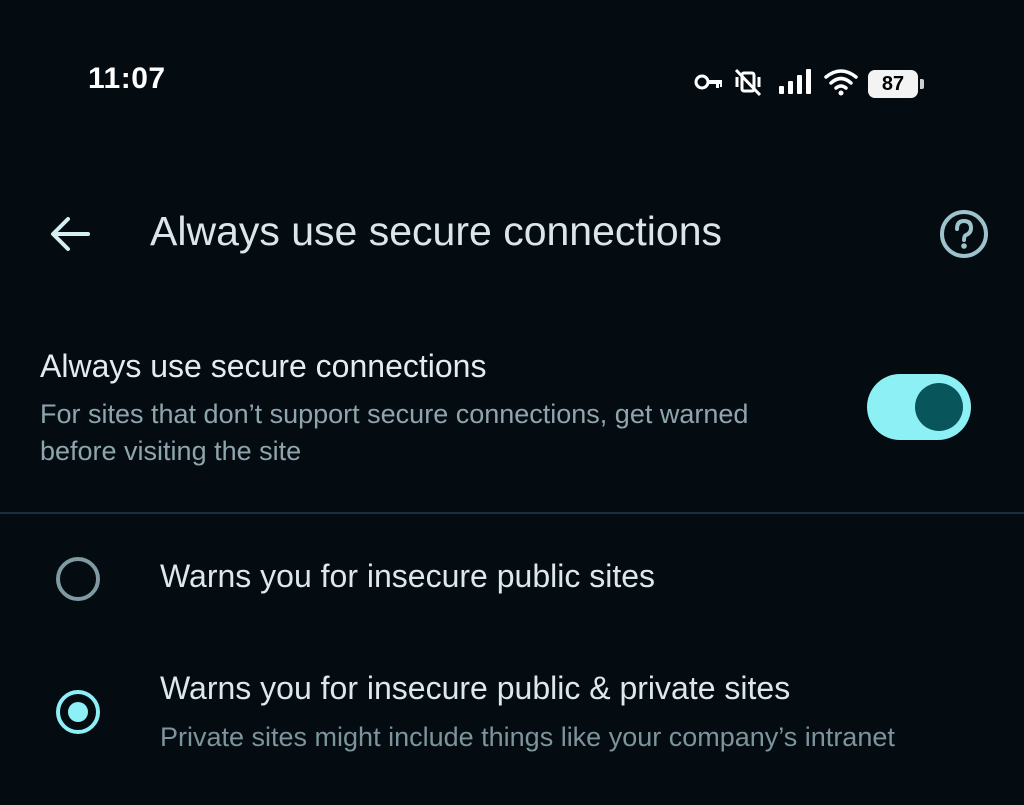 The width and height of the screenshot is (1024, 805). Describe the element at coordinates (709, 84) in the screenshot. I see `vpn-key-icon` at that location.